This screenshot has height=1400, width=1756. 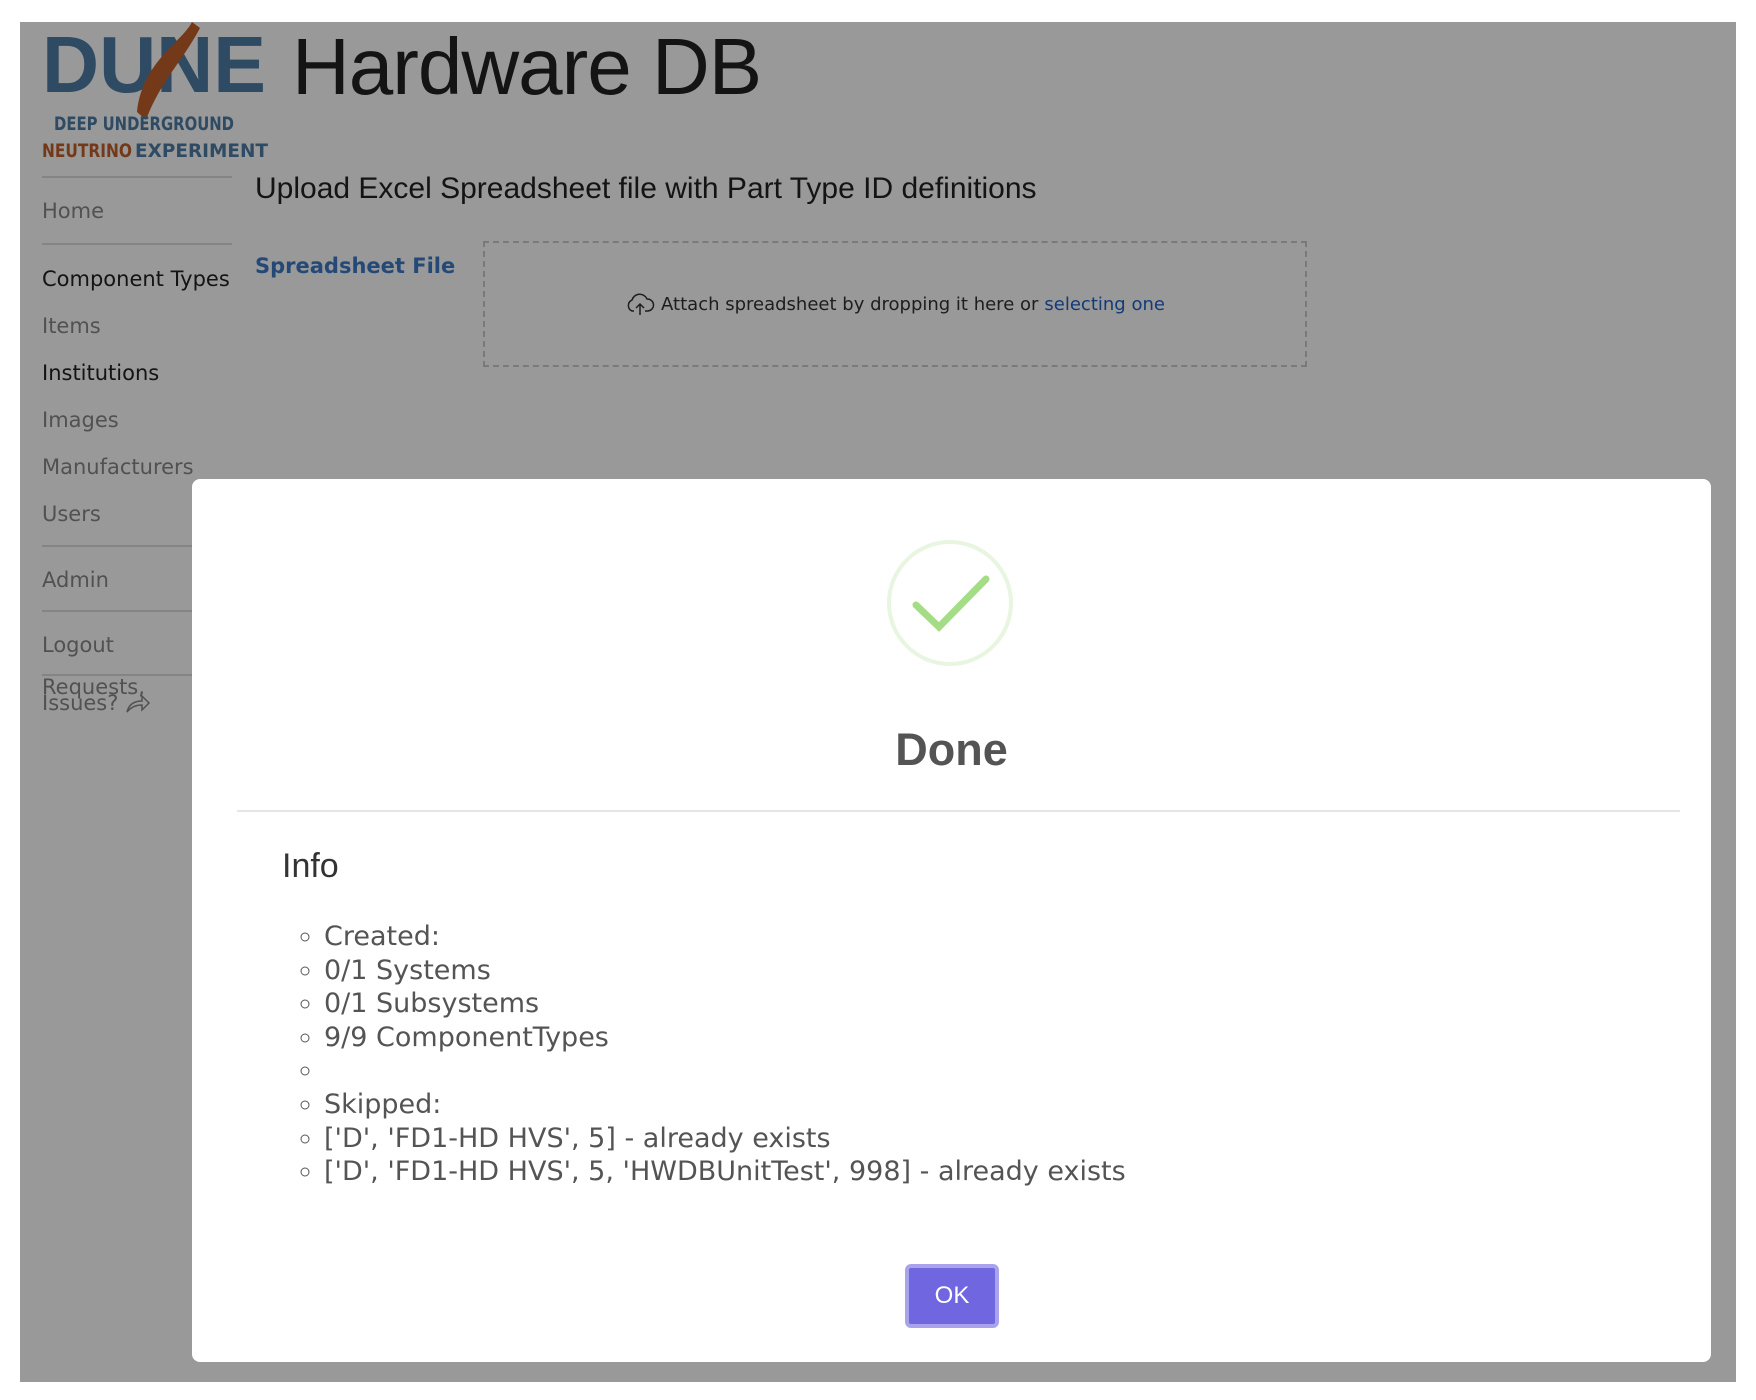 I want to click on success-check-icon, so click(x=950, y=603).